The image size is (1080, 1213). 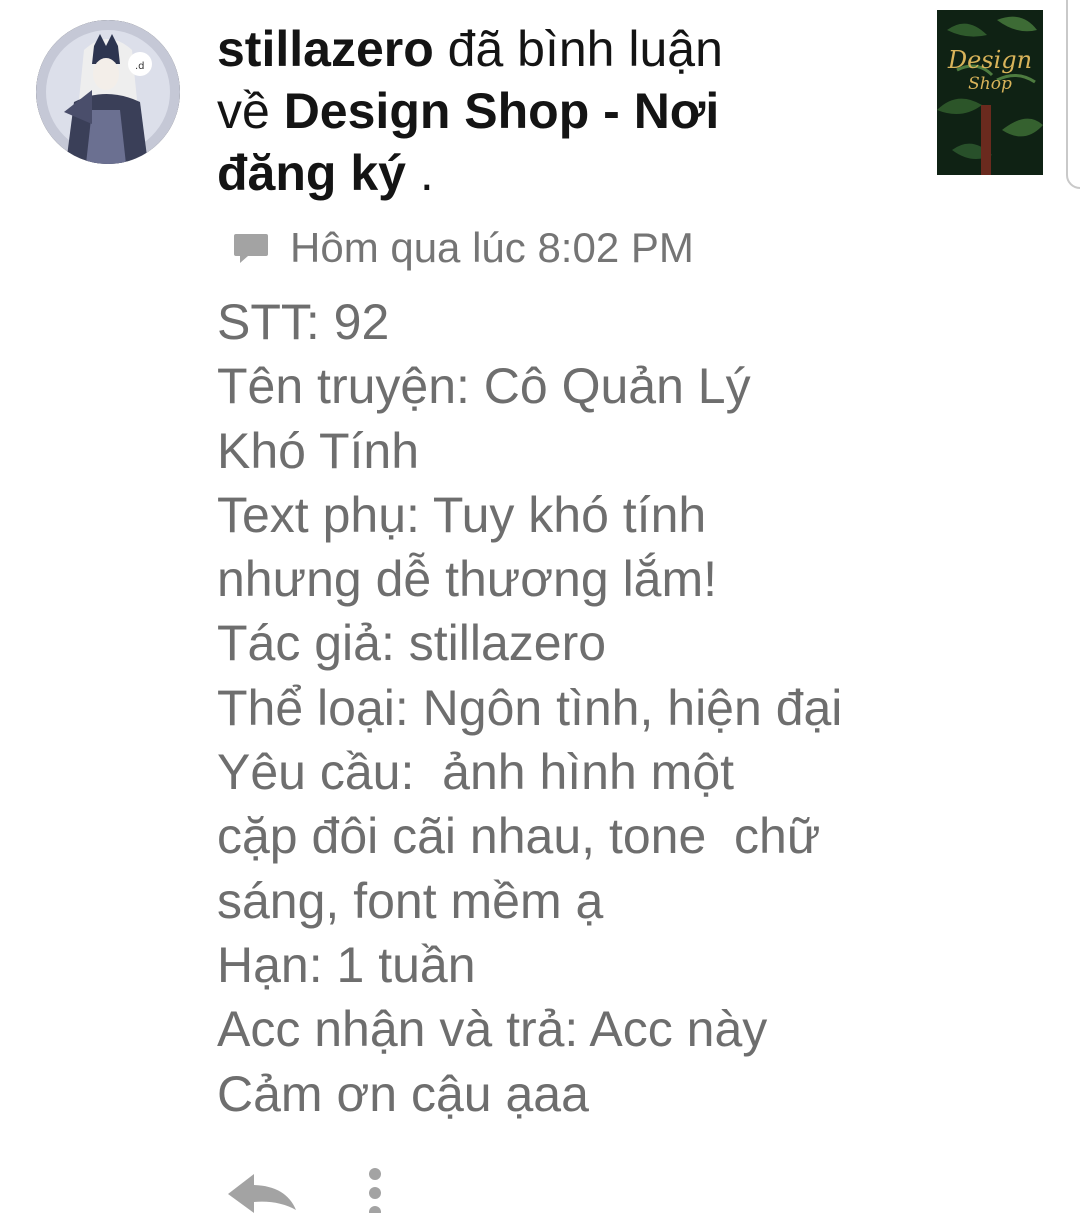 I want to click on story-thumbnail: Design Shop, so click(x=990, y=92).